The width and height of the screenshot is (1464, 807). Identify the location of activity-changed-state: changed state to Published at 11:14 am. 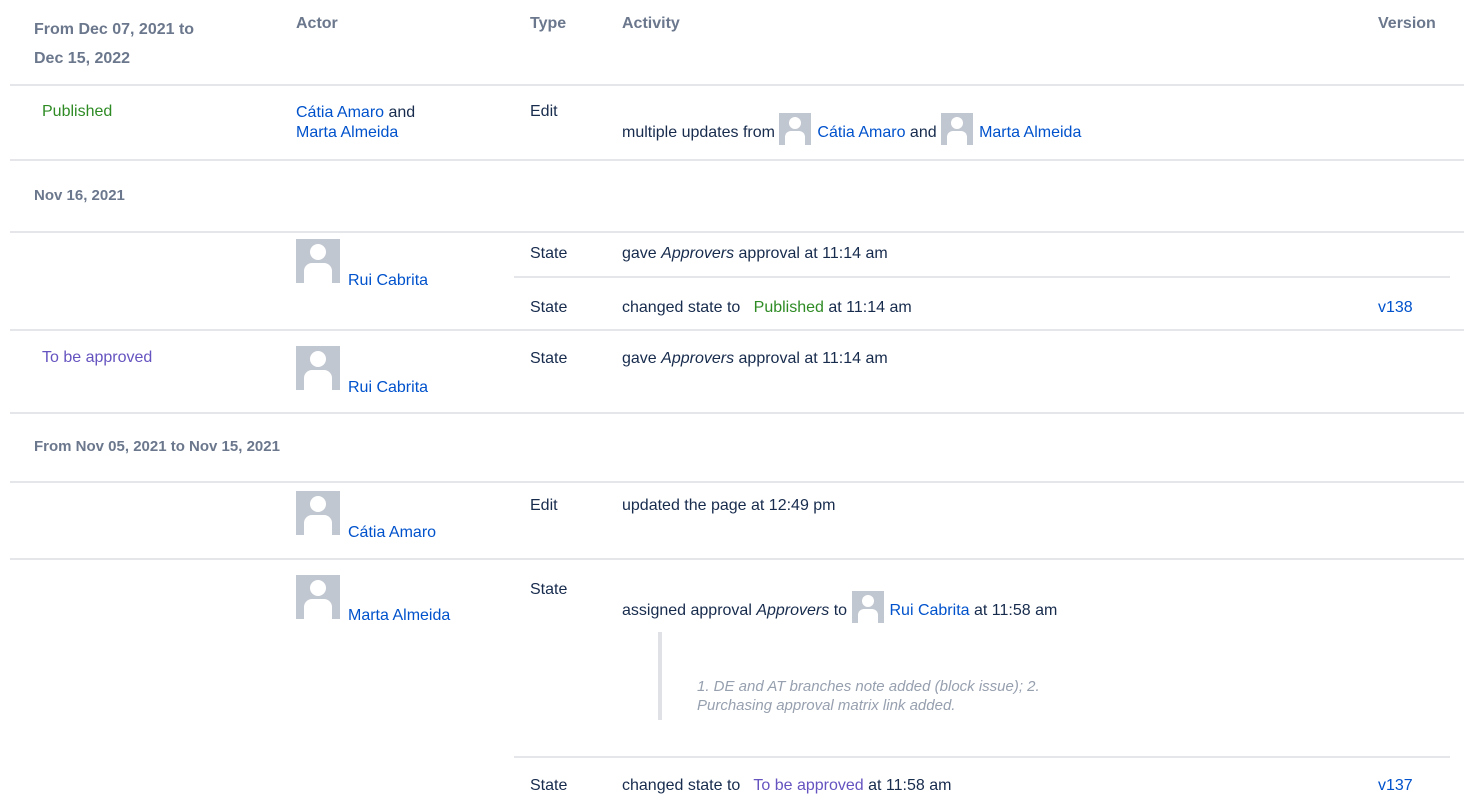
(767, 308).